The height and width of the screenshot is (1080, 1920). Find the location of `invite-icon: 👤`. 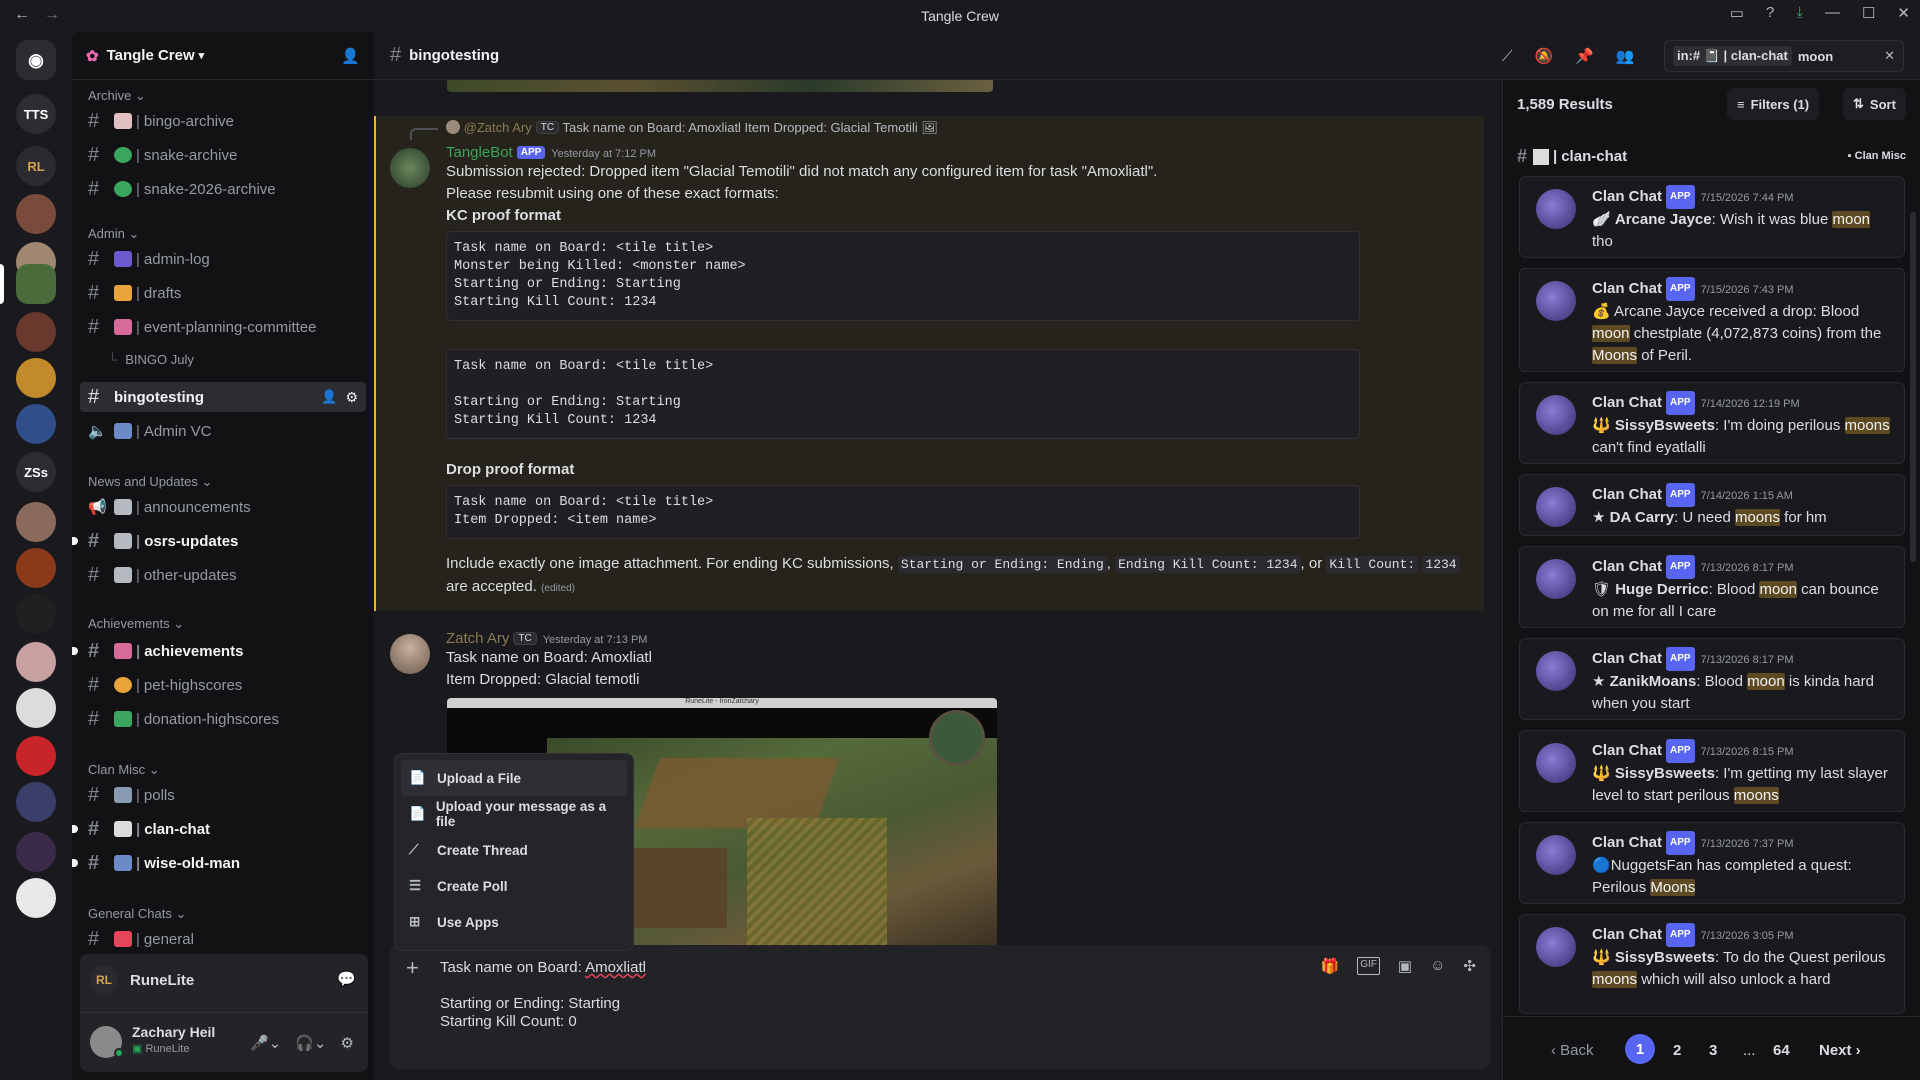

invite-icon: 👤 is located at coordinates (350, 56).